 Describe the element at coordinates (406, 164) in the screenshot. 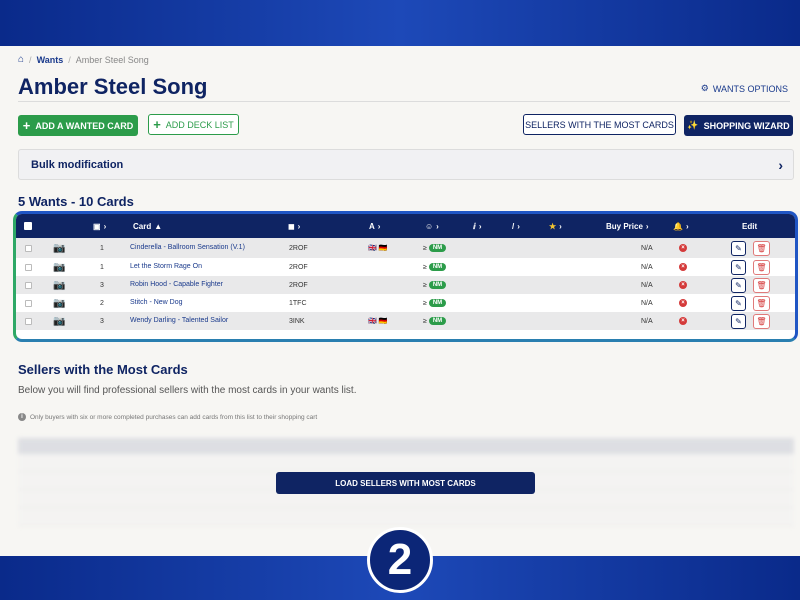

I see `bulk-modification-panel: Bulk modification ›` at that location.